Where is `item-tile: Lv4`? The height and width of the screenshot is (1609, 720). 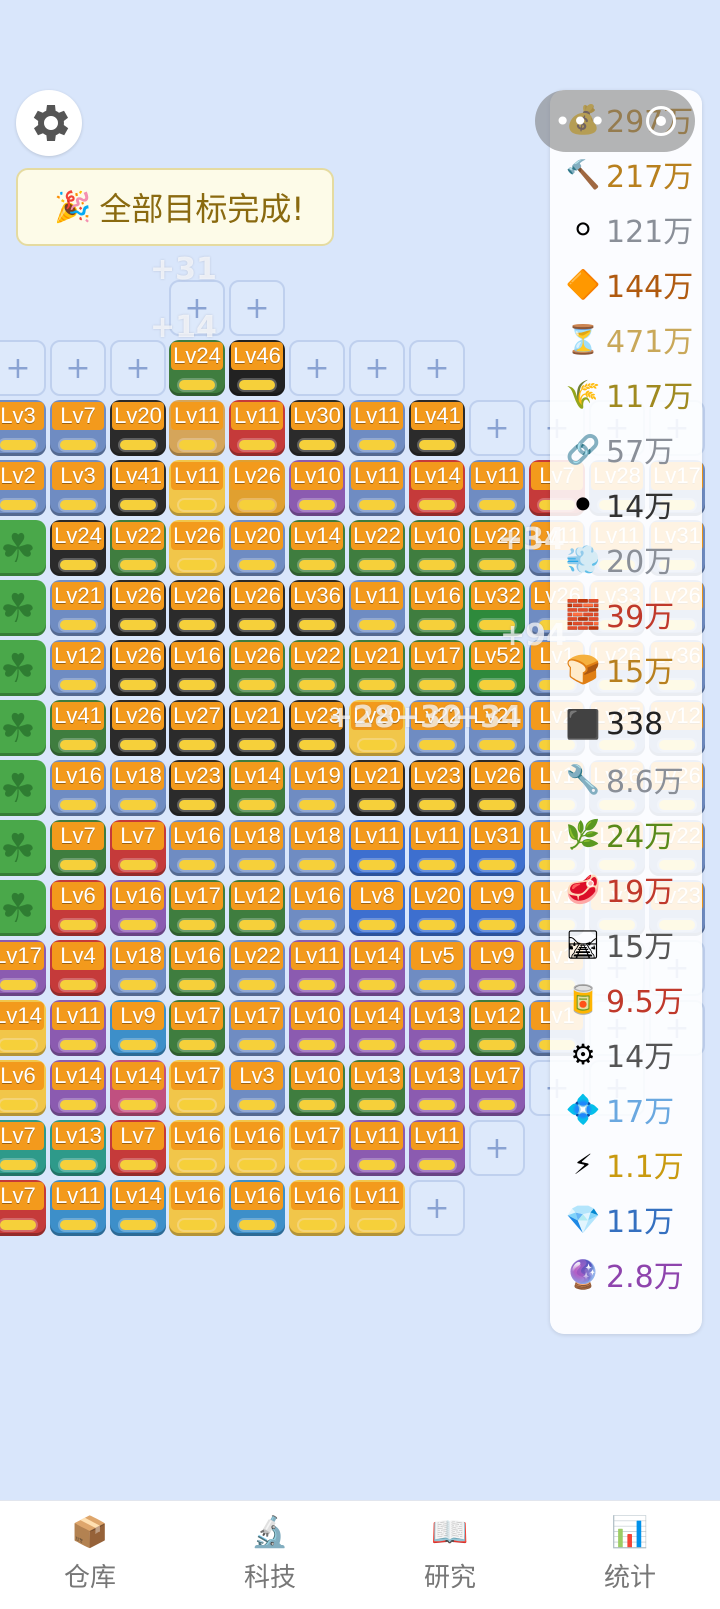
item-tile: Lv4 is located at coordinates (78, 968).